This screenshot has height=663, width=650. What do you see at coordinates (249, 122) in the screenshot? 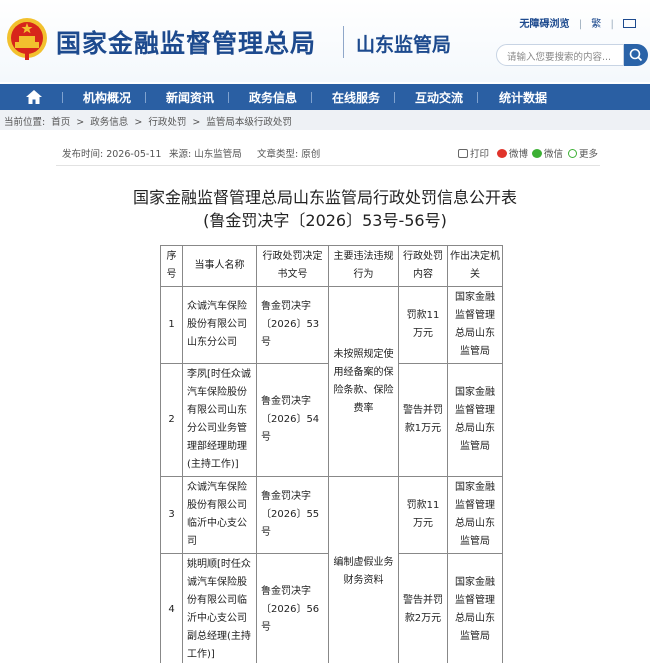
I see `breadcrumb-item-local-penalty: 监管局本级行政处罚` at bounding box center [249, 122].